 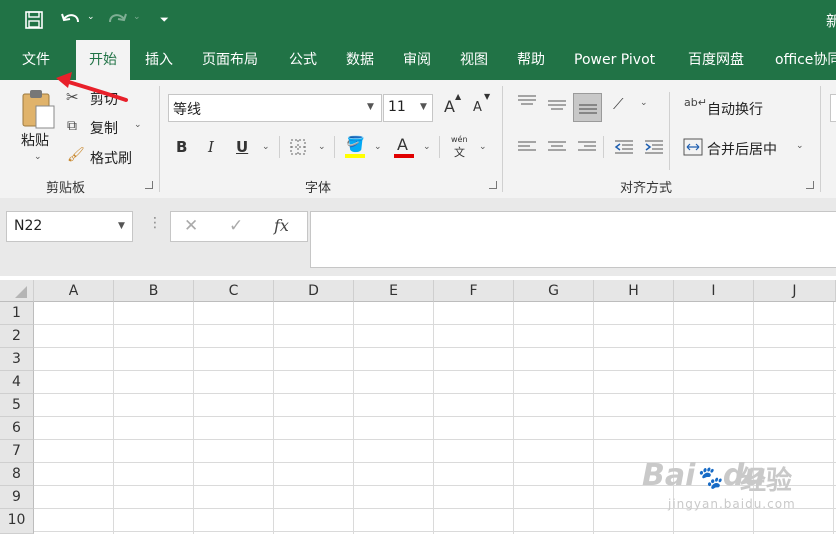 I want to click on copy-icon: ⧉, so click(x=72, y=126).